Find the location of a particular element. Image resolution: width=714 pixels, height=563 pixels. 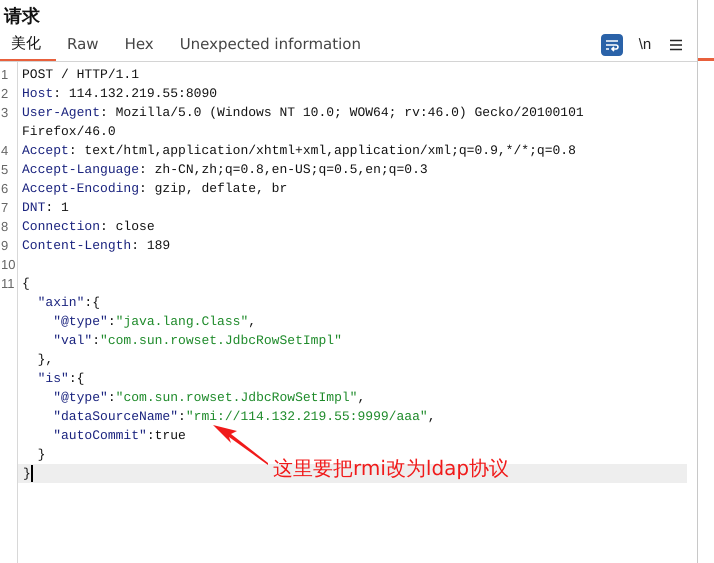

line-number: 8 is located at coordinates (4, 226).